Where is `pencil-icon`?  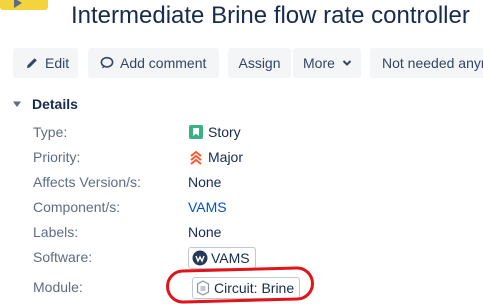
pencil-icon is located at coordinates (32, 63).